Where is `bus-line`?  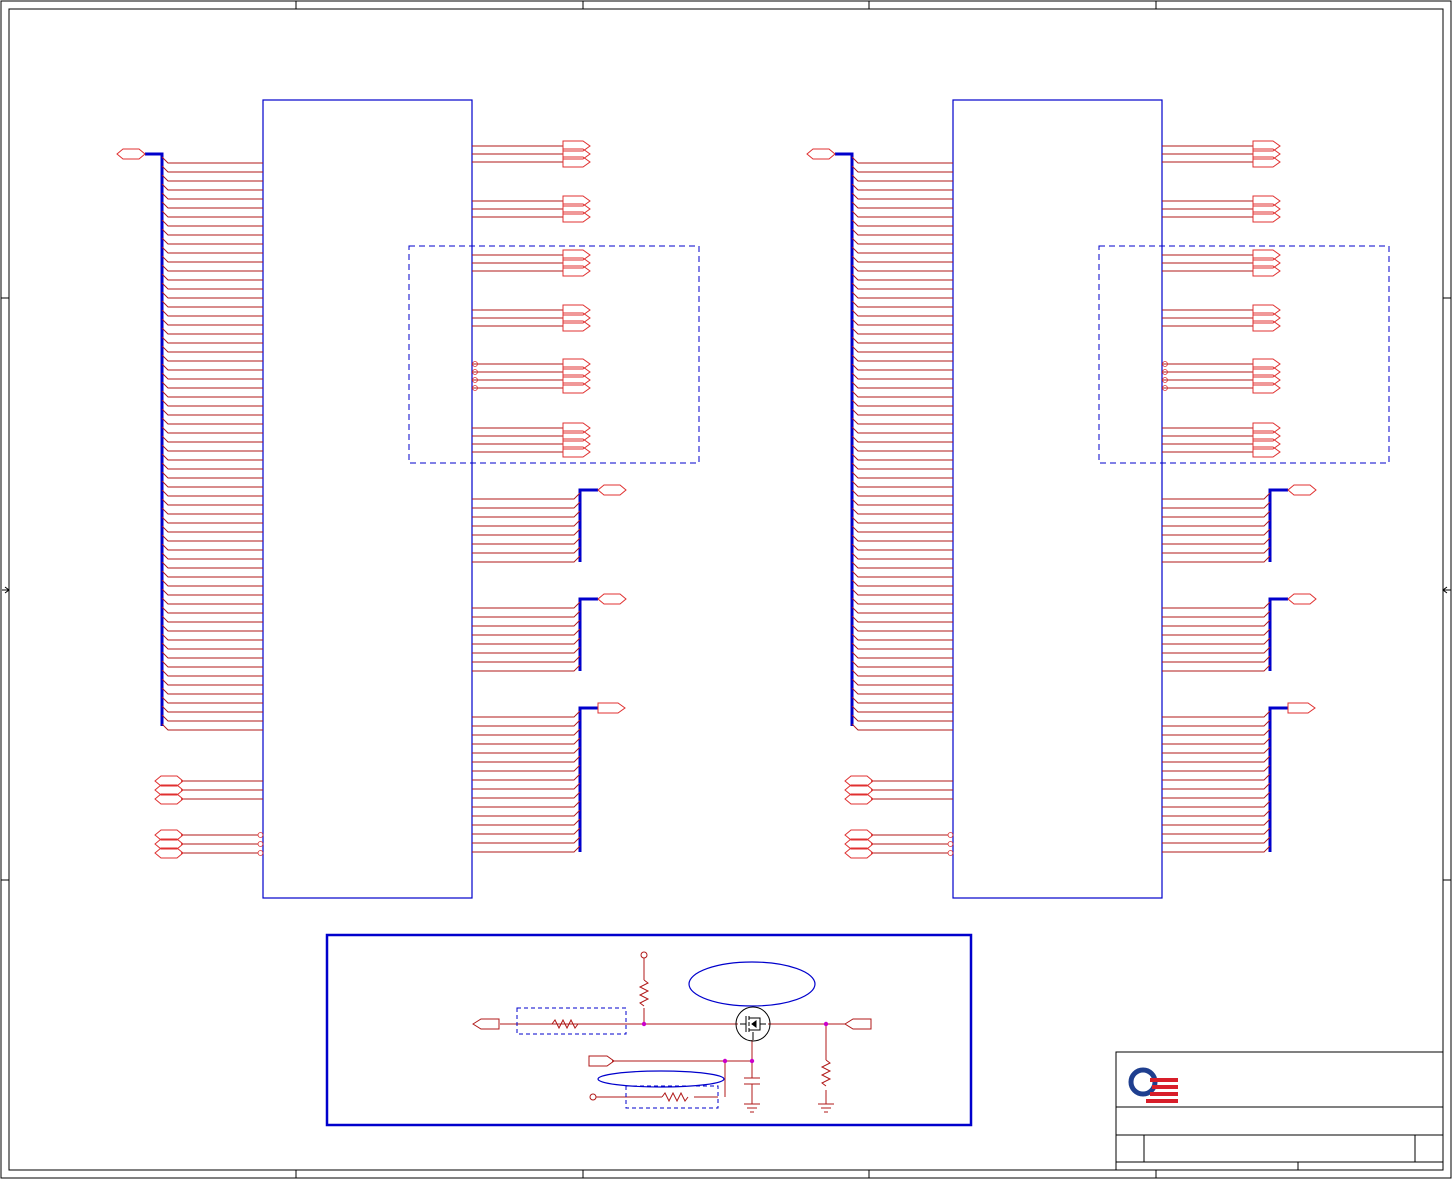 bus-line is located at coordinates (154, 439).